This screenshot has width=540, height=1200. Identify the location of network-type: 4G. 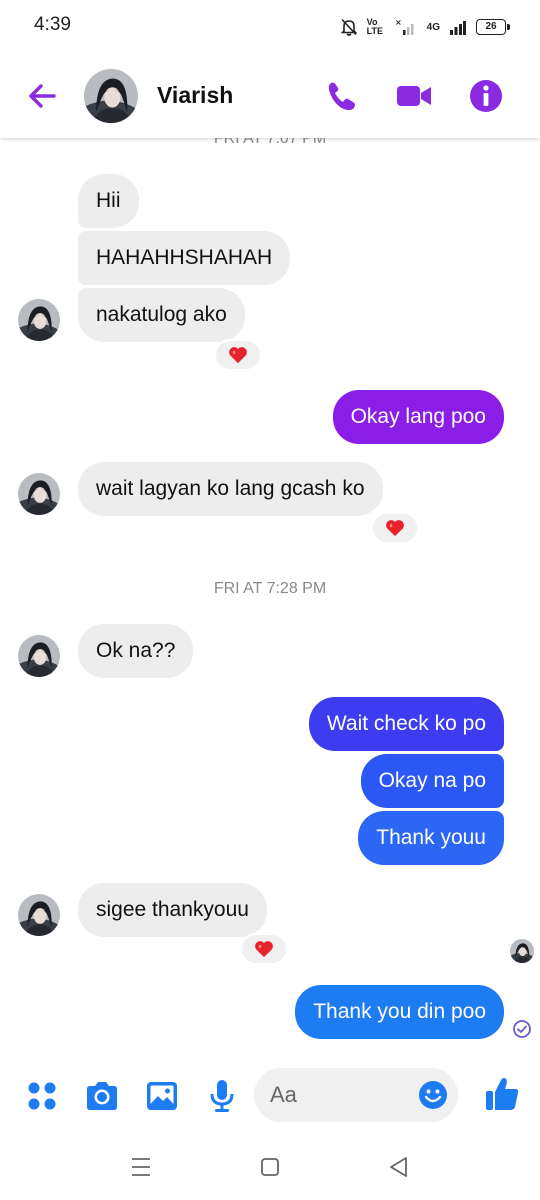
(433, 27).